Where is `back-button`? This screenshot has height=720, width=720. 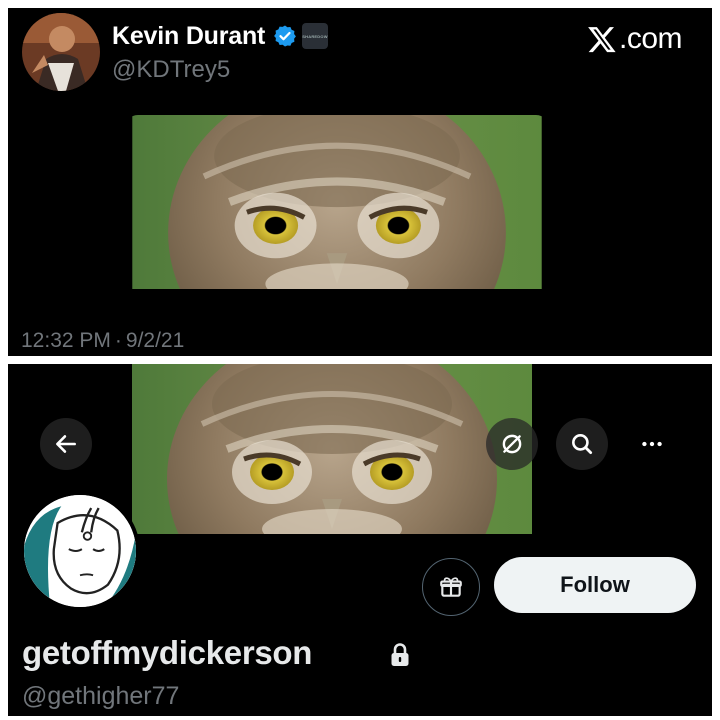 back-button is located at coordinates (66, 444).